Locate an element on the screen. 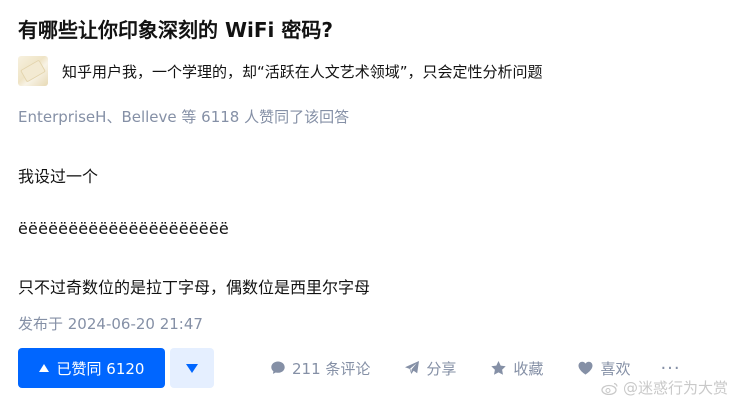 This screenshot has width=736, height=408. answer-paragraph-1: 我设过一个 is located at coordinates (58, 176).